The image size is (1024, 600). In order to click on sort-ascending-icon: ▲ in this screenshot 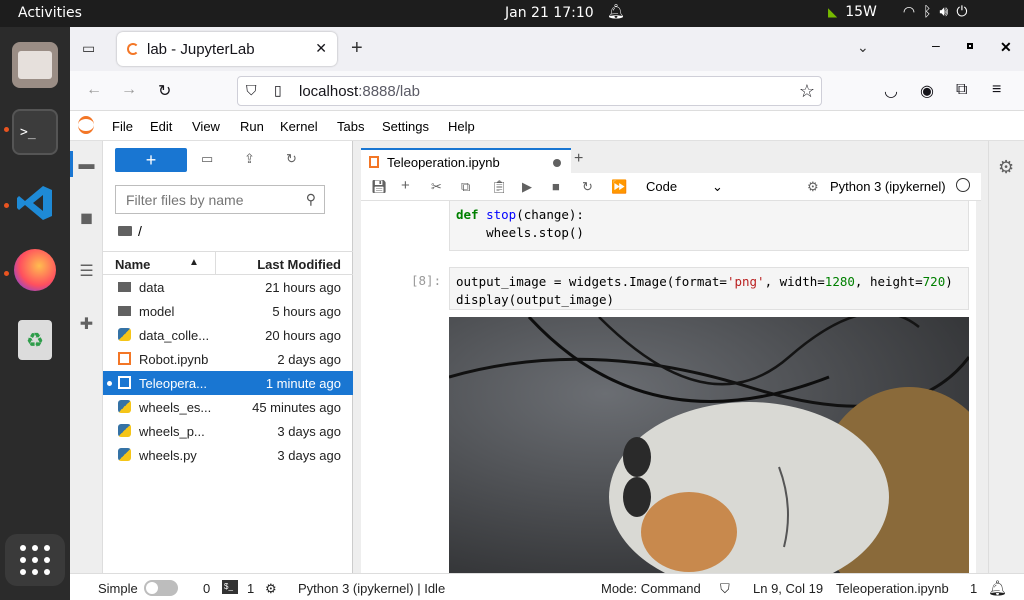, I will do `click(194, 262)`.